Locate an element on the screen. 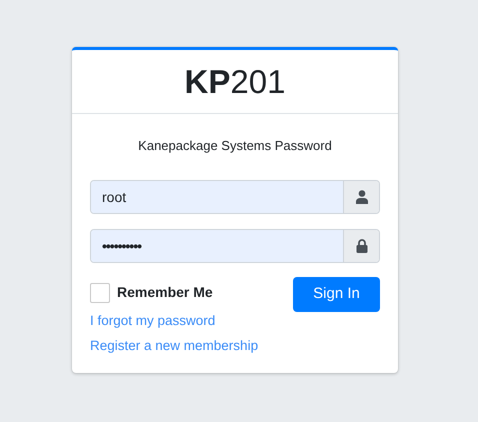 The image size is (478, 422). forgot-password-link: I forgot my password is located at coordinates (153, 320).